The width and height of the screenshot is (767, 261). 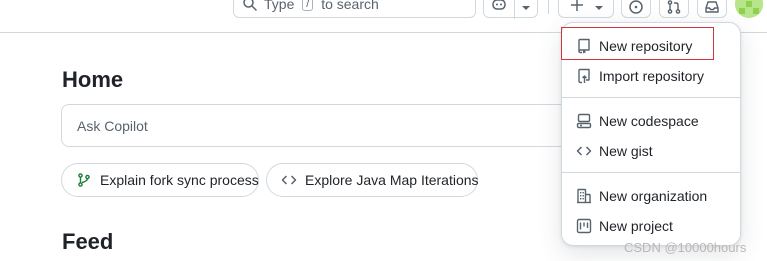 I want to click on git-branch-icon, so click(x=84, y=180).